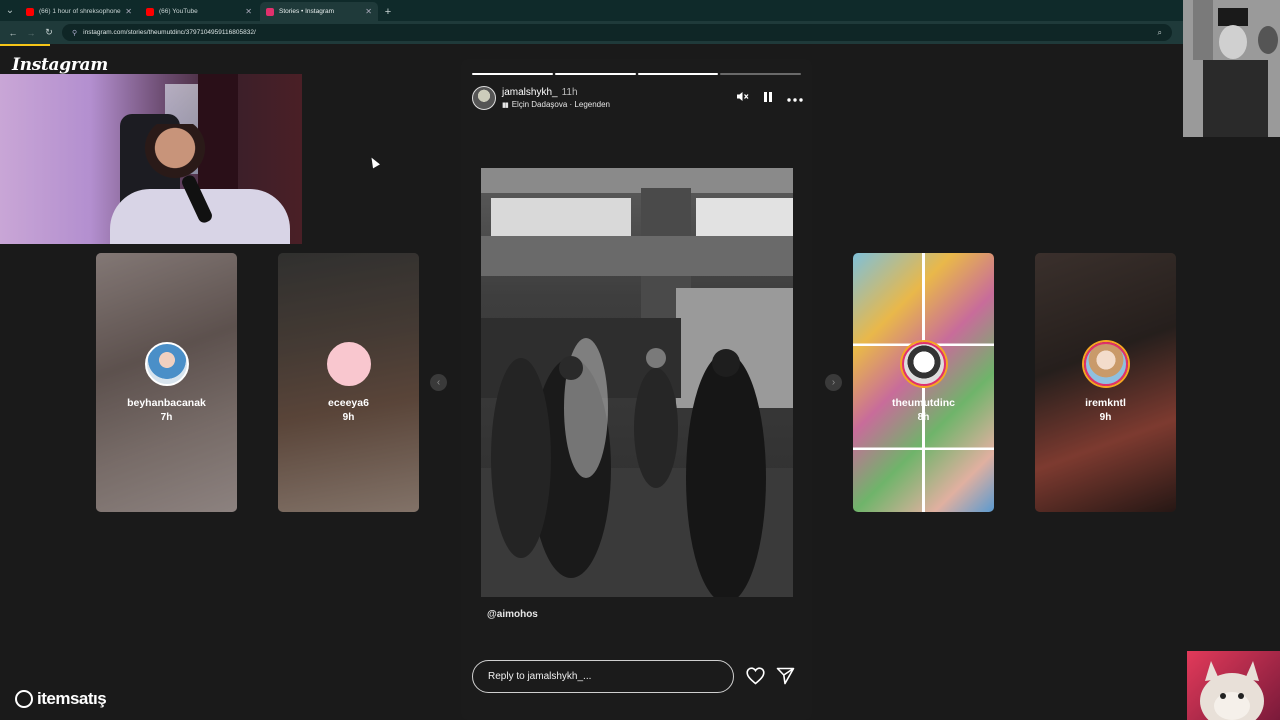  Describe the element at coordinates (1160, 33) in the screenshot. I see `zoom-icon: ⌕` at that location.